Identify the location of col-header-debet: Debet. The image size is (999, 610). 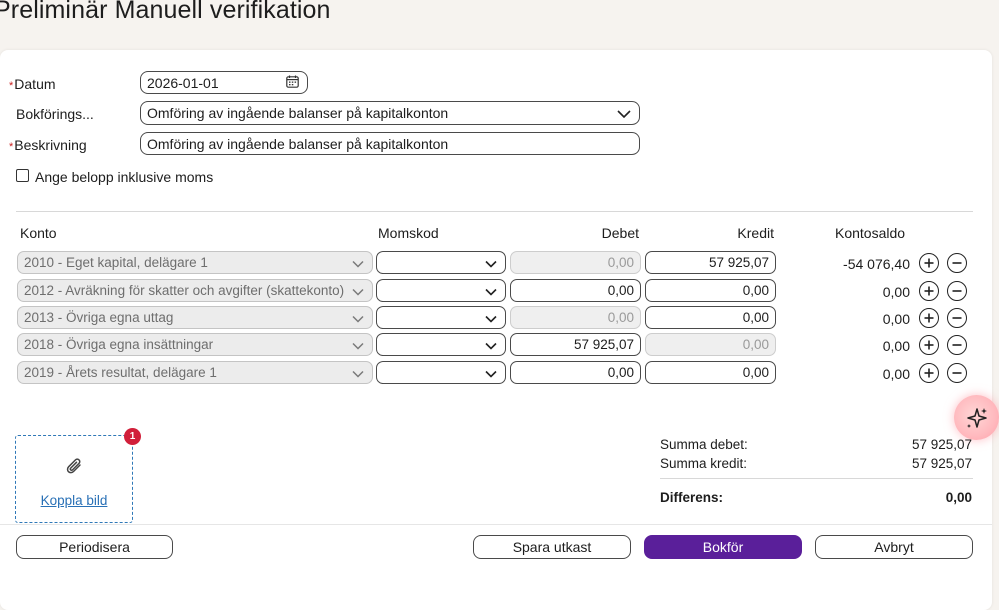
(620, 233).